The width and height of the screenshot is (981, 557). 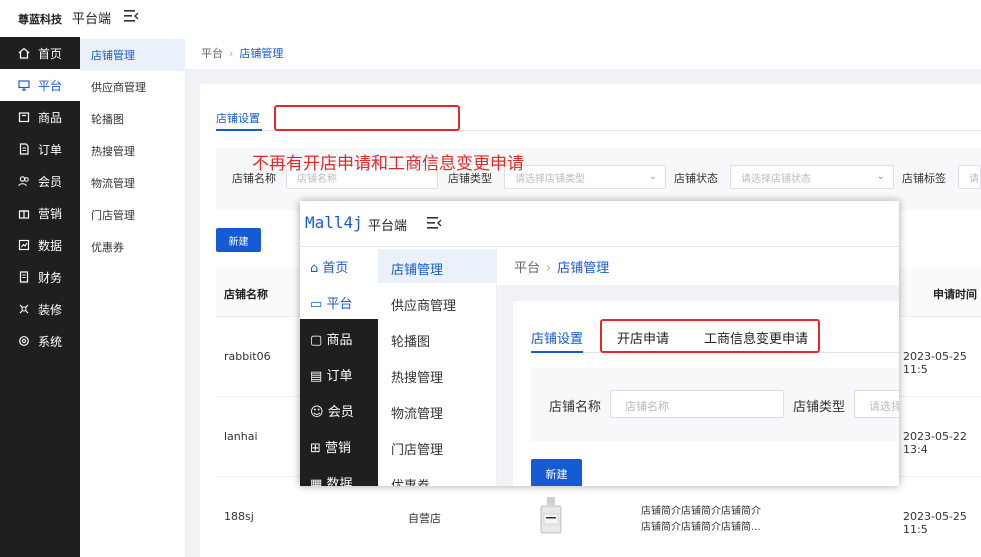 What do you see at coordinates (50, 85) in the screenshot?
I see `sidebar-item-label: 平台` at bounding box center [50, 85].